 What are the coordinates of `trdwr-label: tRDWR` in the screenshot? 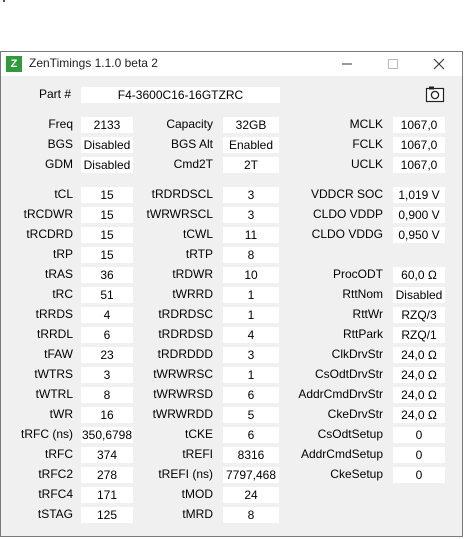 It's located at (192, 274).